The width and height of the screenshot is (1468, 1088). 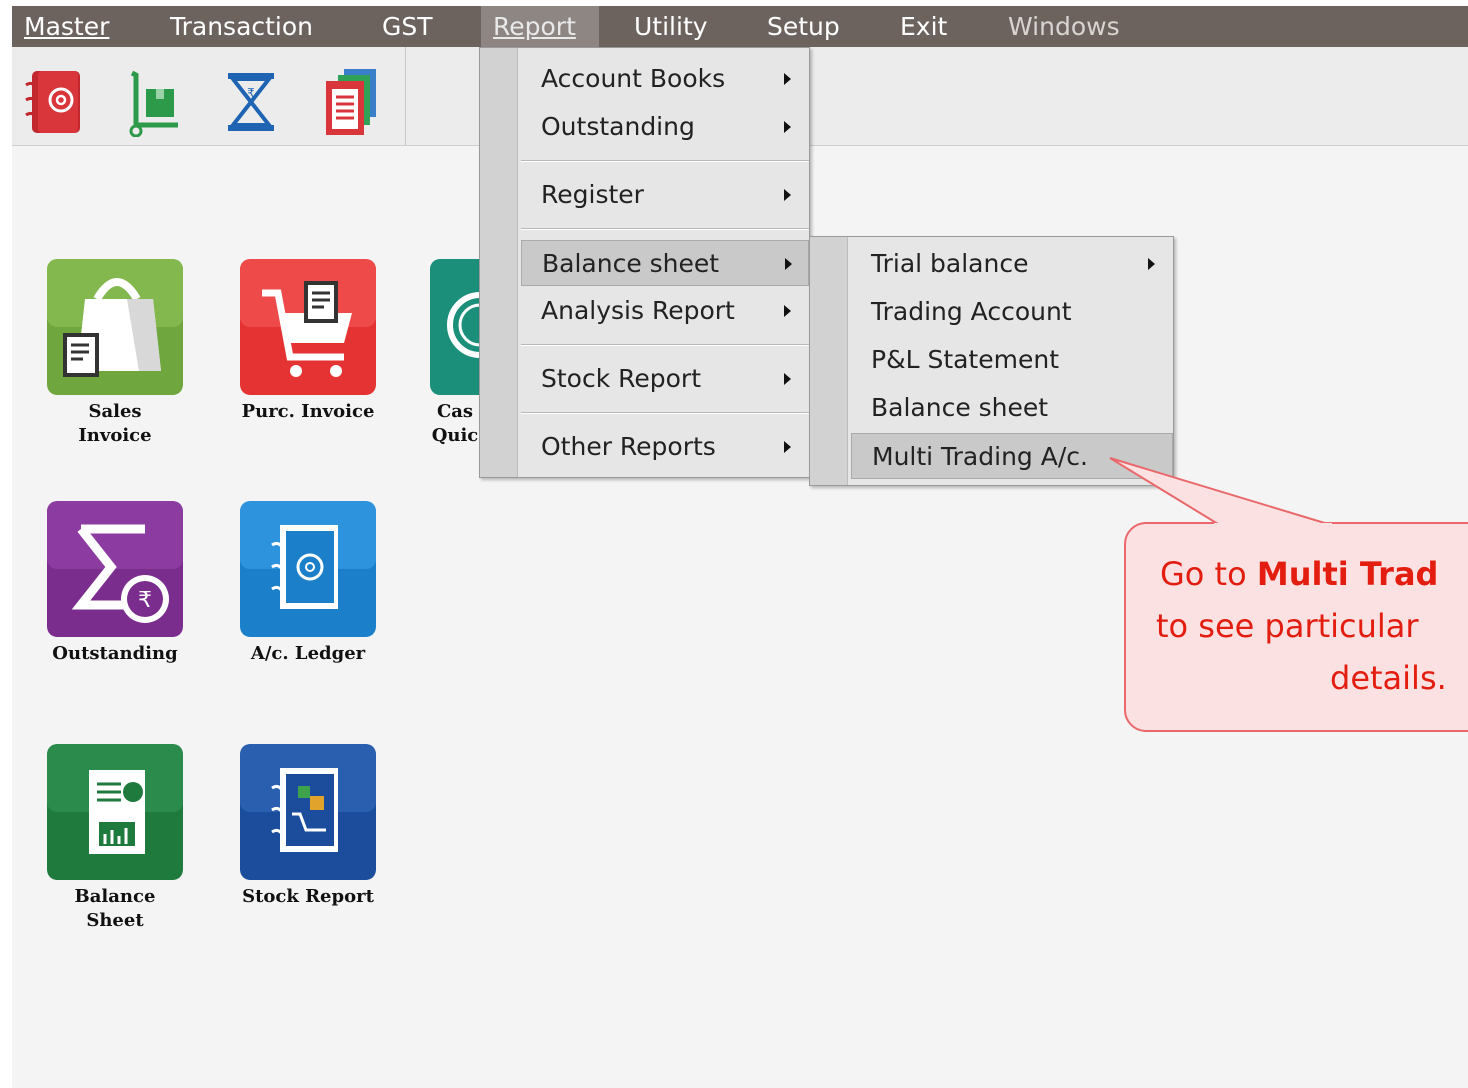 What do you see at coordinates (1220, 493) in the screenshot?
I see `callout-pointer` at bounding box center [1220, 493].